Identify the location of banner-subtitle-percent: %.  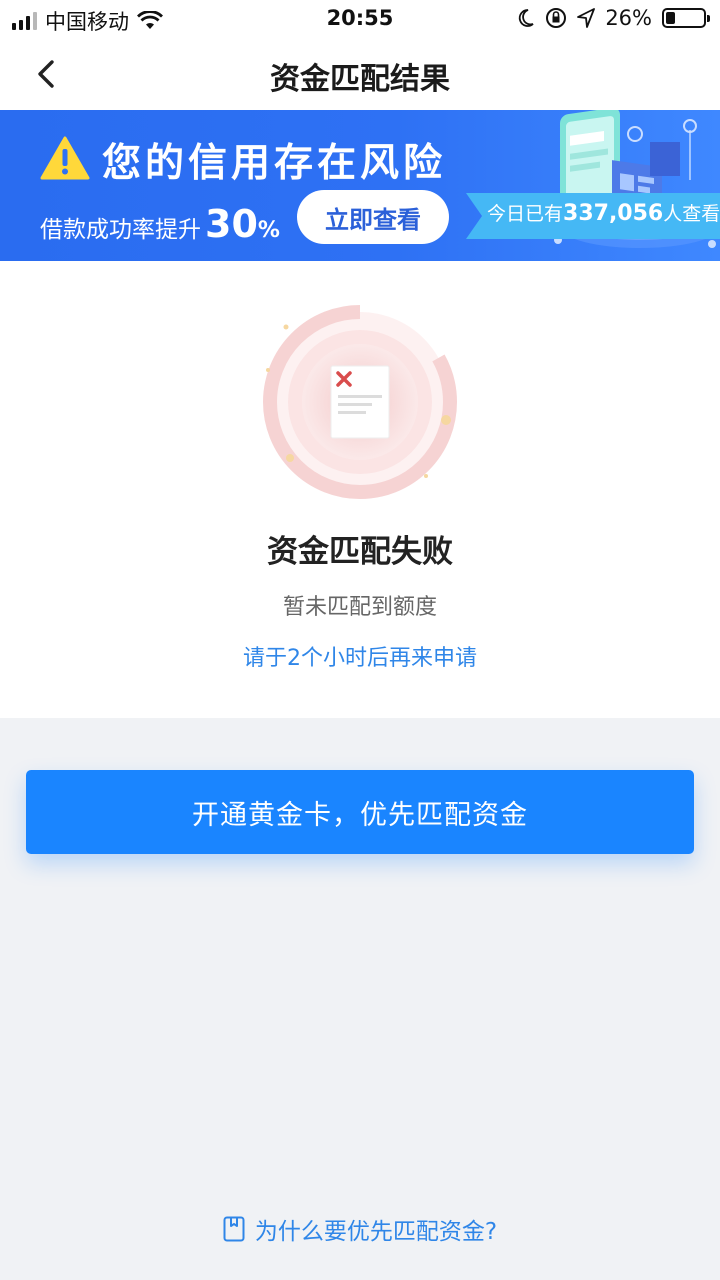
(268, 230).